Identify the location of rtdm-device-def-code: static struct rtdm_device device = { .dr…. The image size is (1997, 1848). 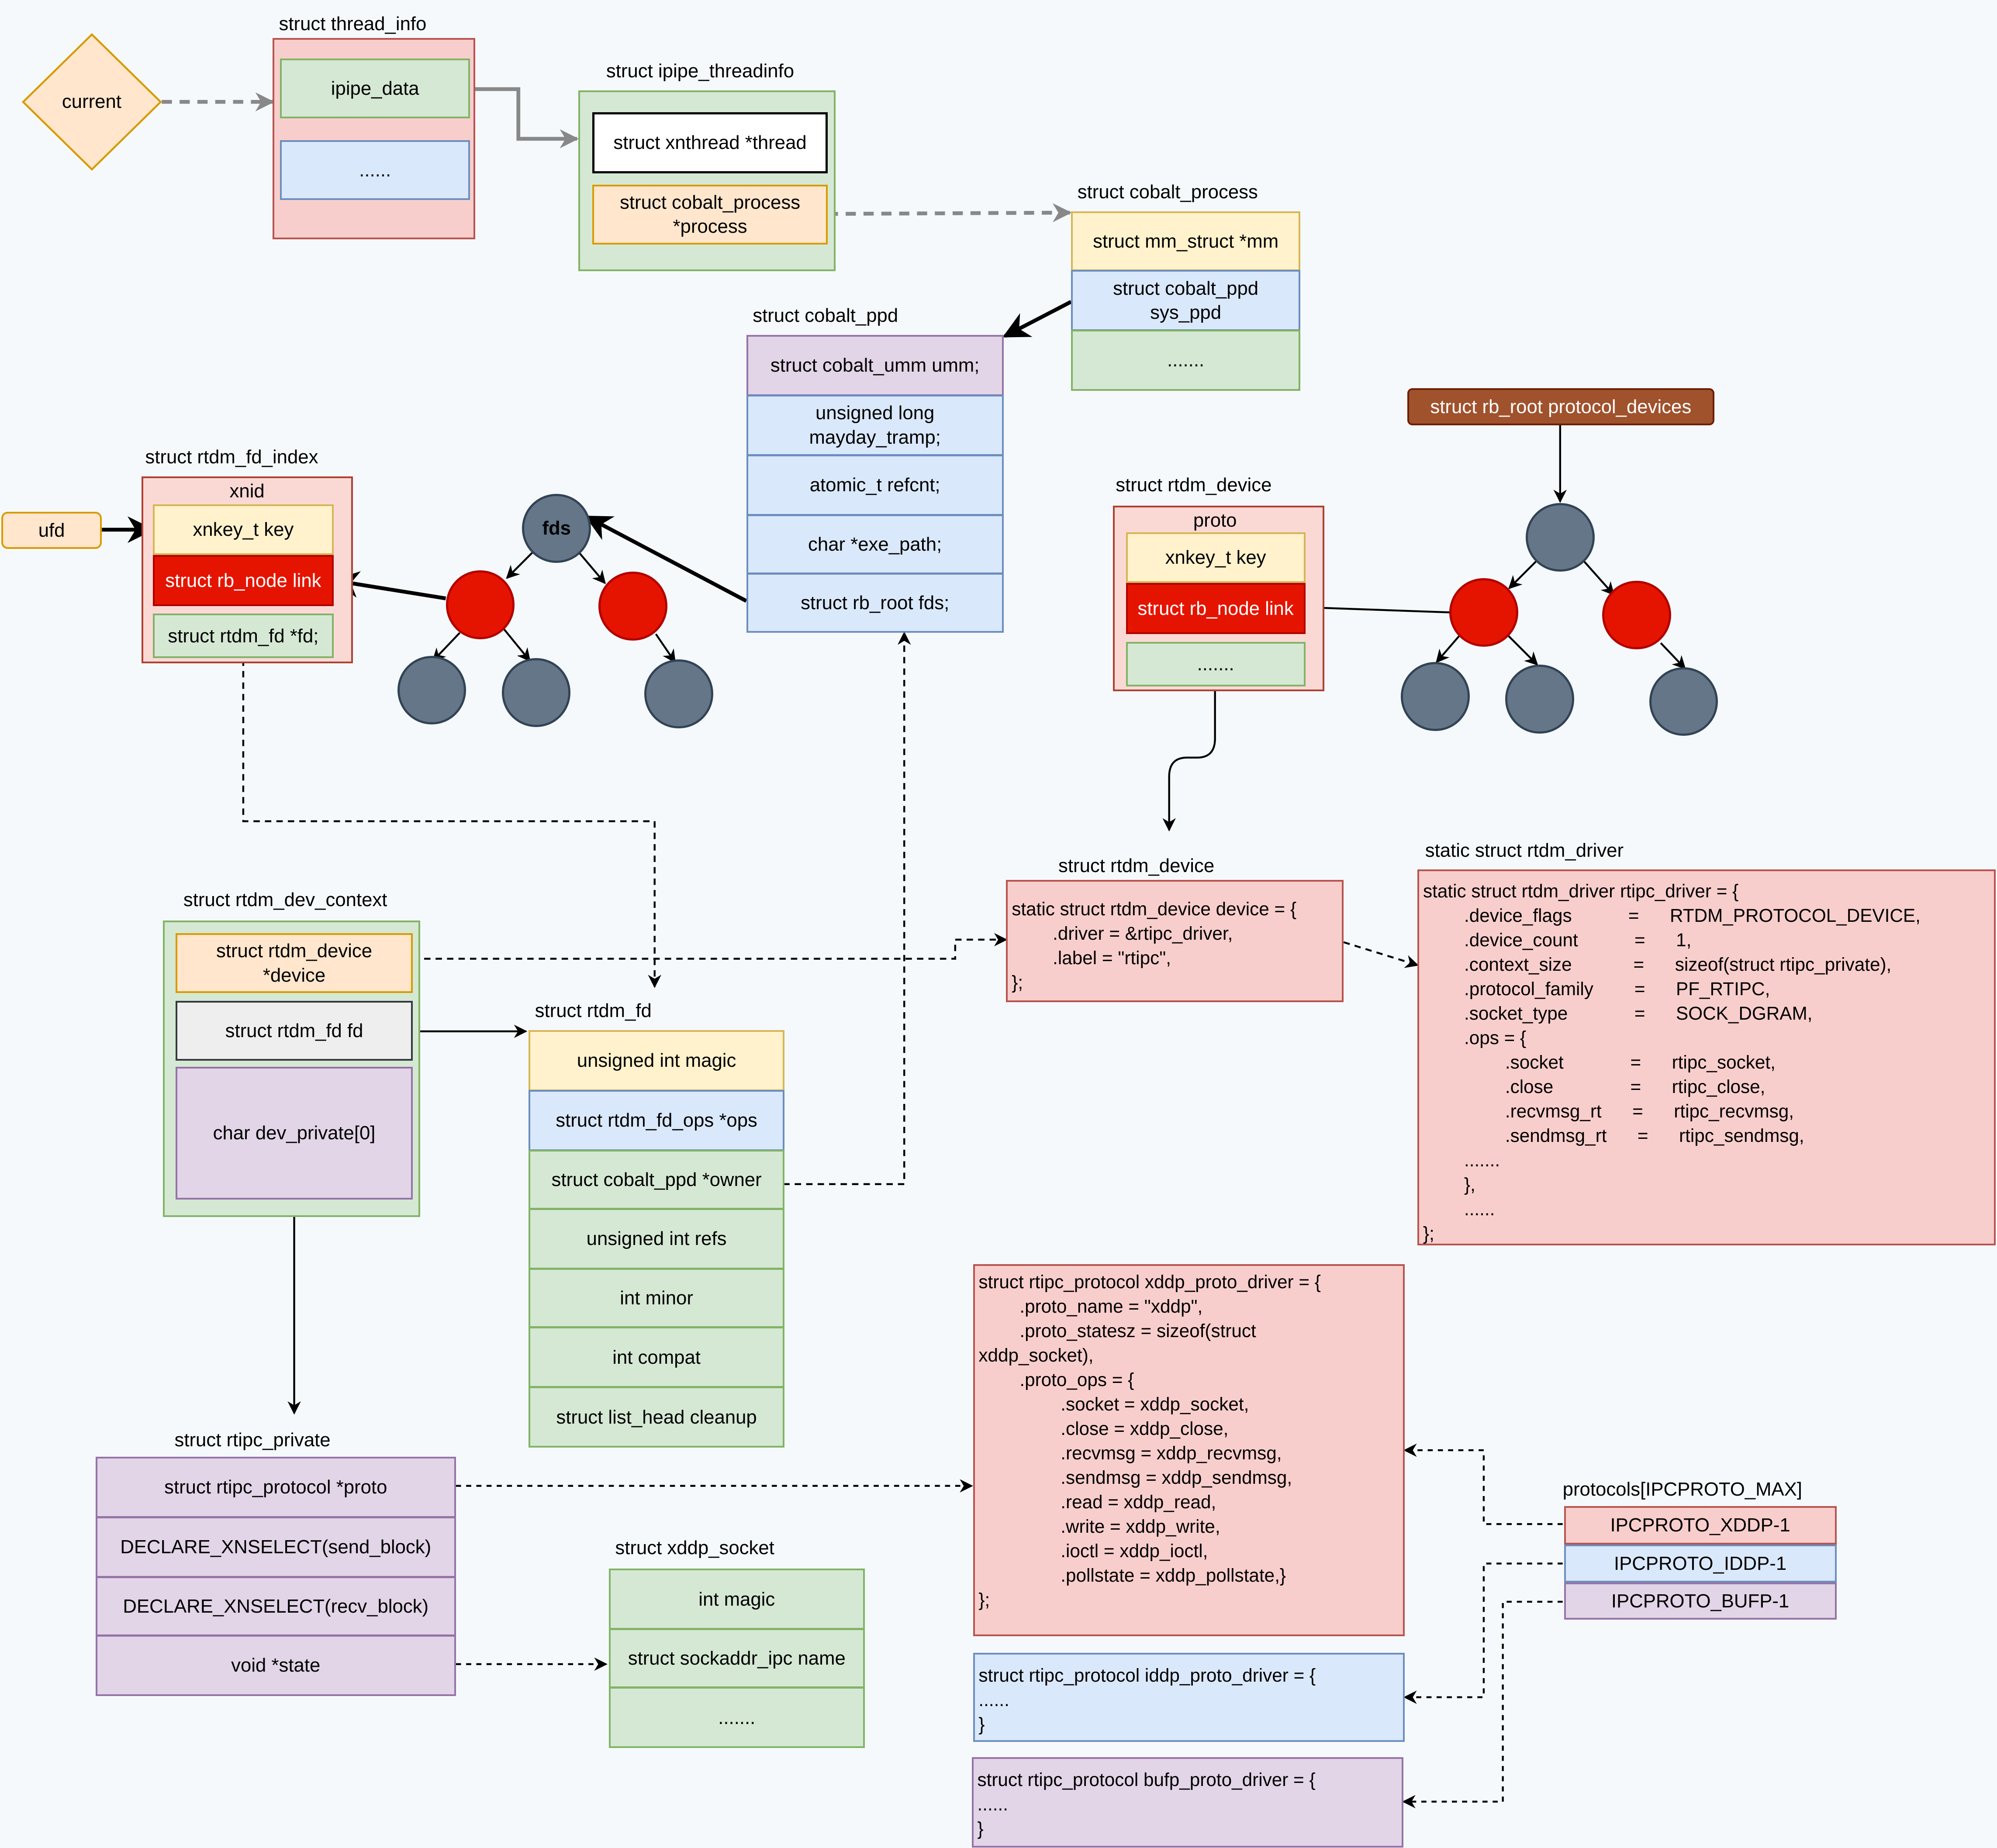
(1175, 940).